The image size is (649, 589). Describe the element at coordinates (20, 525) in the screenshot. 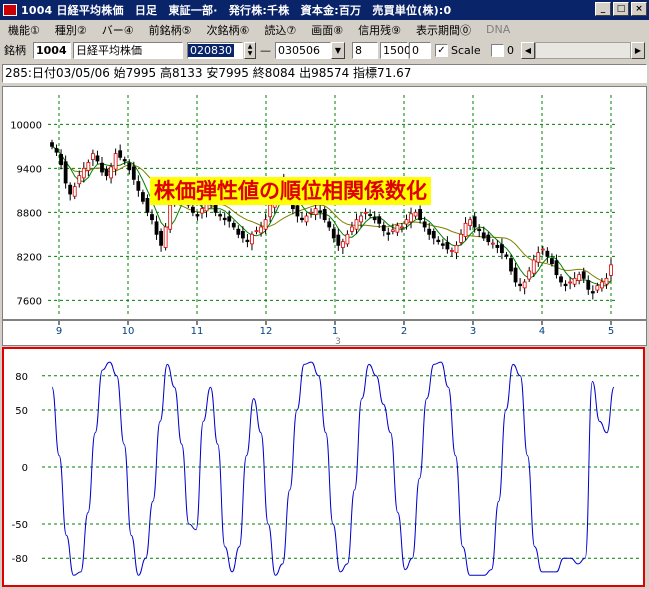

I see `y-tick-label: -50` at that location.